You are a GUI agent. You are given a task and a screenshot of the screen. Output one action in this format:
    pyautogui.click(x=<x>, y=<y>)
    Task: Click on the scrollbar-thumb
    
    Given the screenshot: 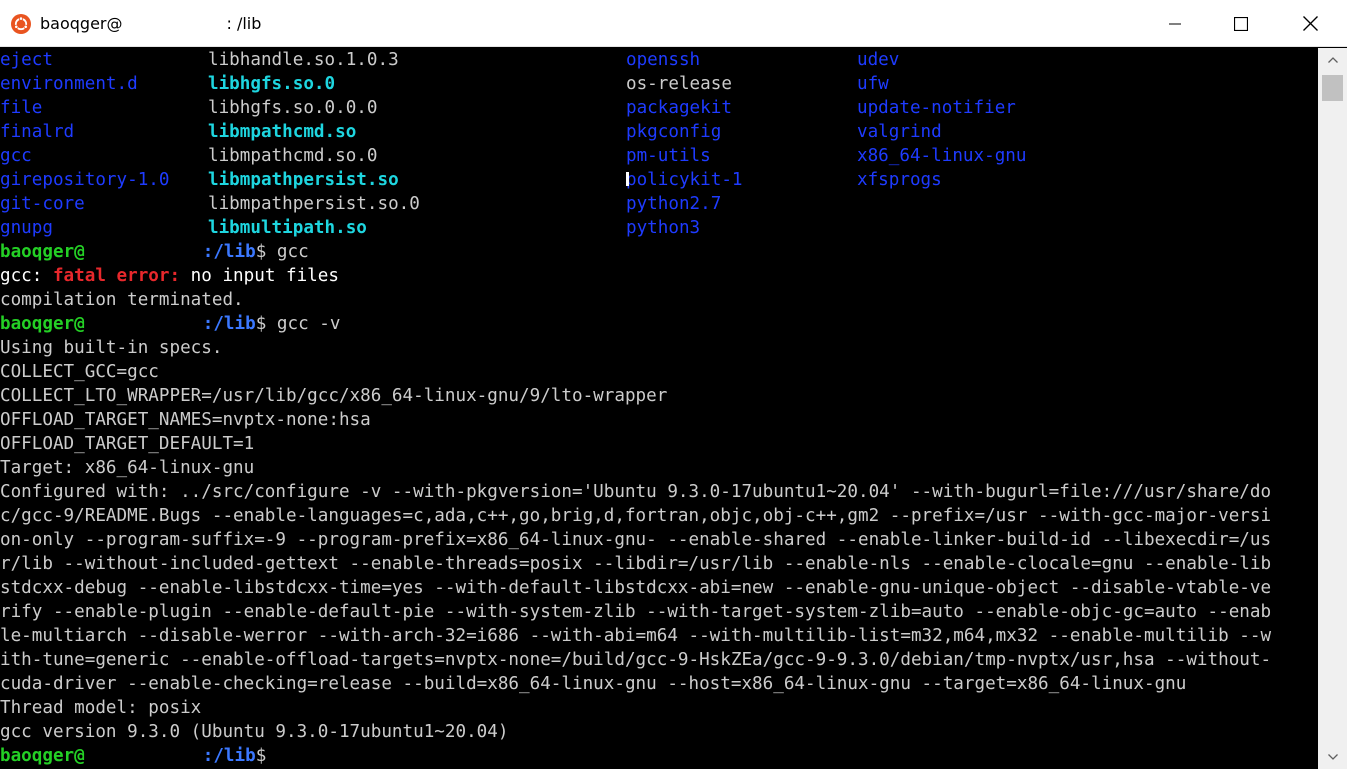 What is the action you would take?
    pyautogui.click(x=1332, y=88)
    